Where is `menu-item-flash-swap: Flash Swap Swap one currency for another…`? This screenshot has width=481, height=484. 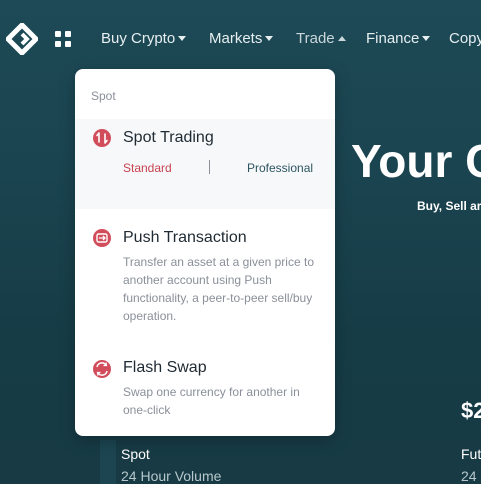 menu-item-flash-swap: Flash Swap Swap one currency for another… is located at coordinates (205, 386).